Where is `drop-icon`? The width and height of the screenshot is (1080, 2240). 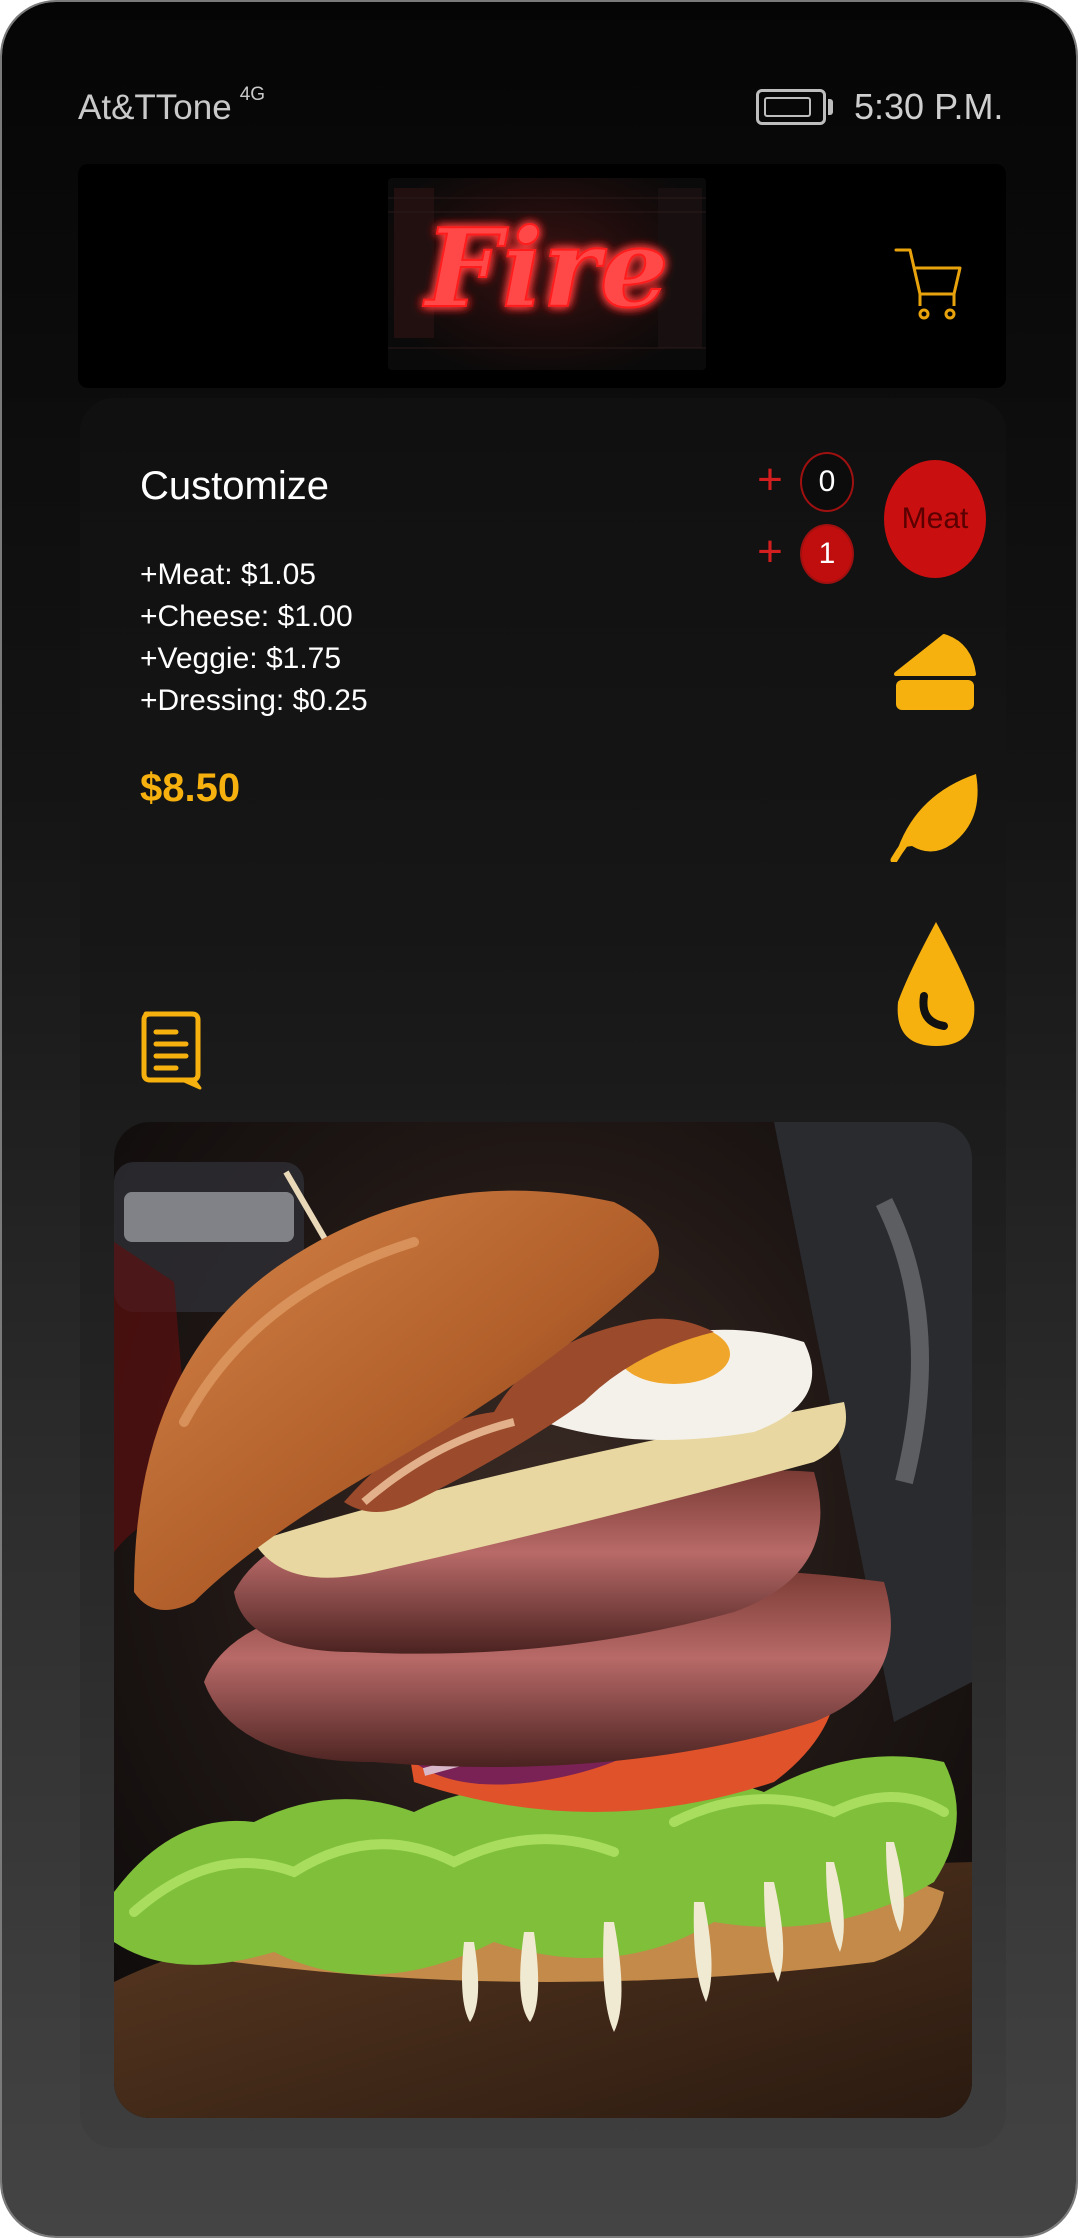
drop-icon is located at coordinates (936, 984).